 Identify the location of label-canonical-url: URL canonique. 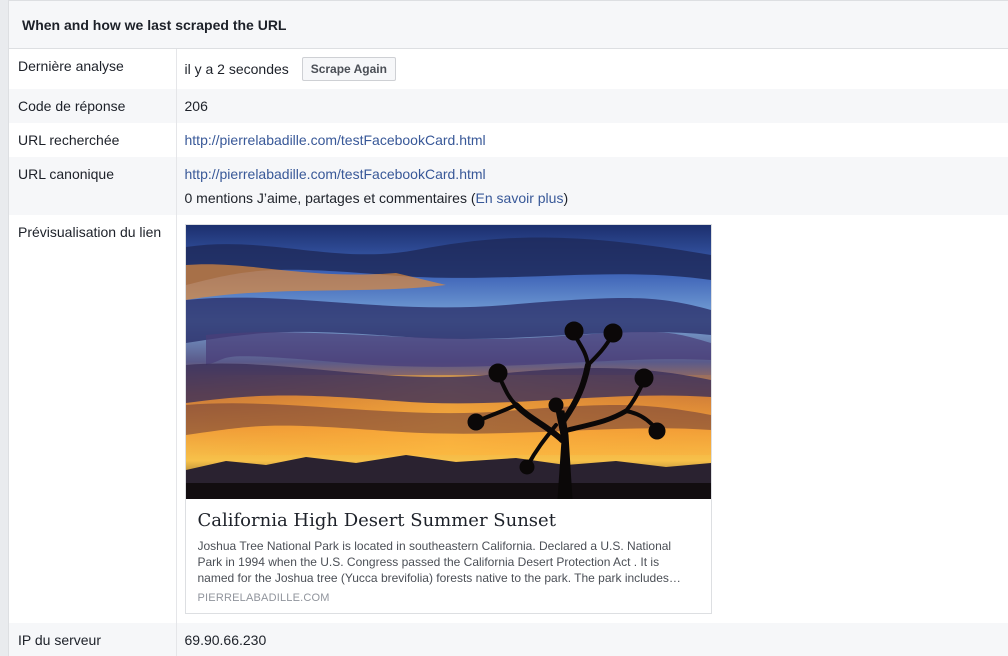
(93, 186).